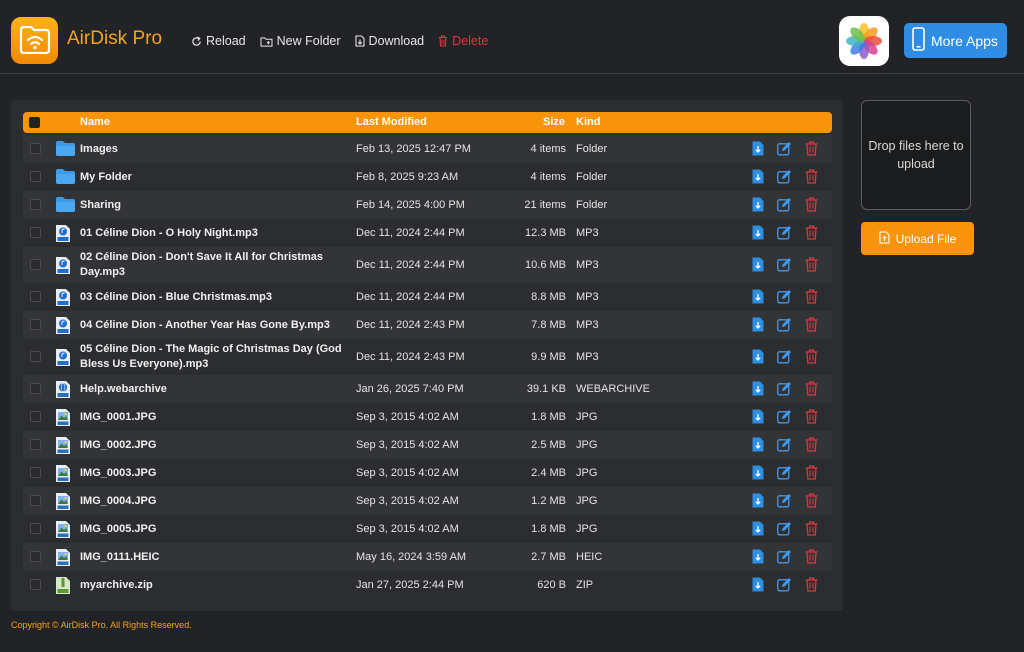  I want to click on photos-app-icon, so click(864, 41).